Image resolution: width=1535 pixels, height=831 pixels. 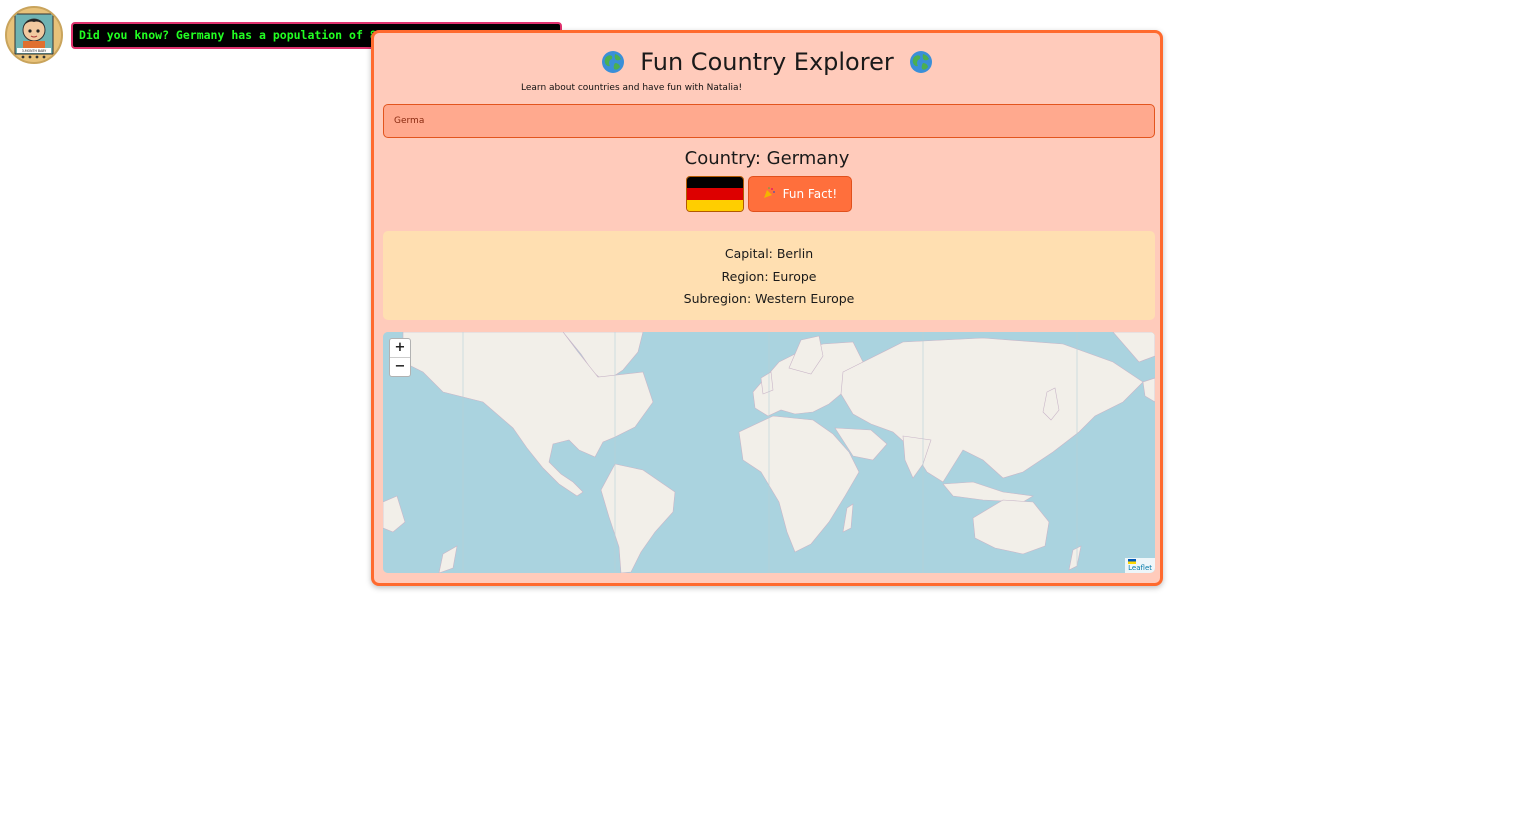 What do you see at coordinates (769, 121) in the screenshot?
I see `country-search-input` at bounding box center [769, 121].